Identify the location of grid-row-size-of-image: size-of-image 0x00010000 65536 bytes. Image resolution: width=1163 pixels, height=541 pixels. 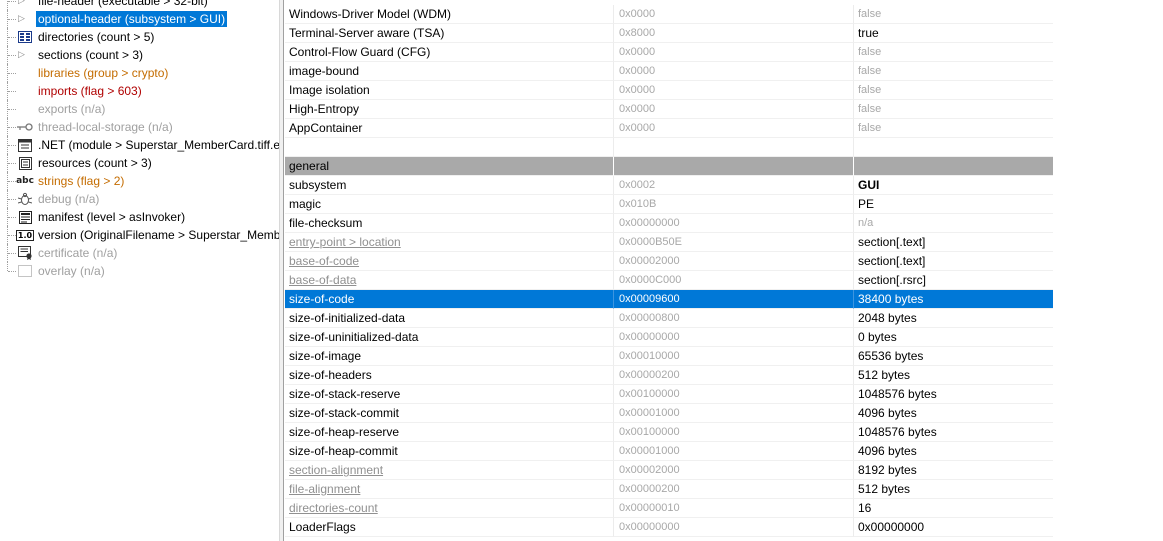
(669, 356).